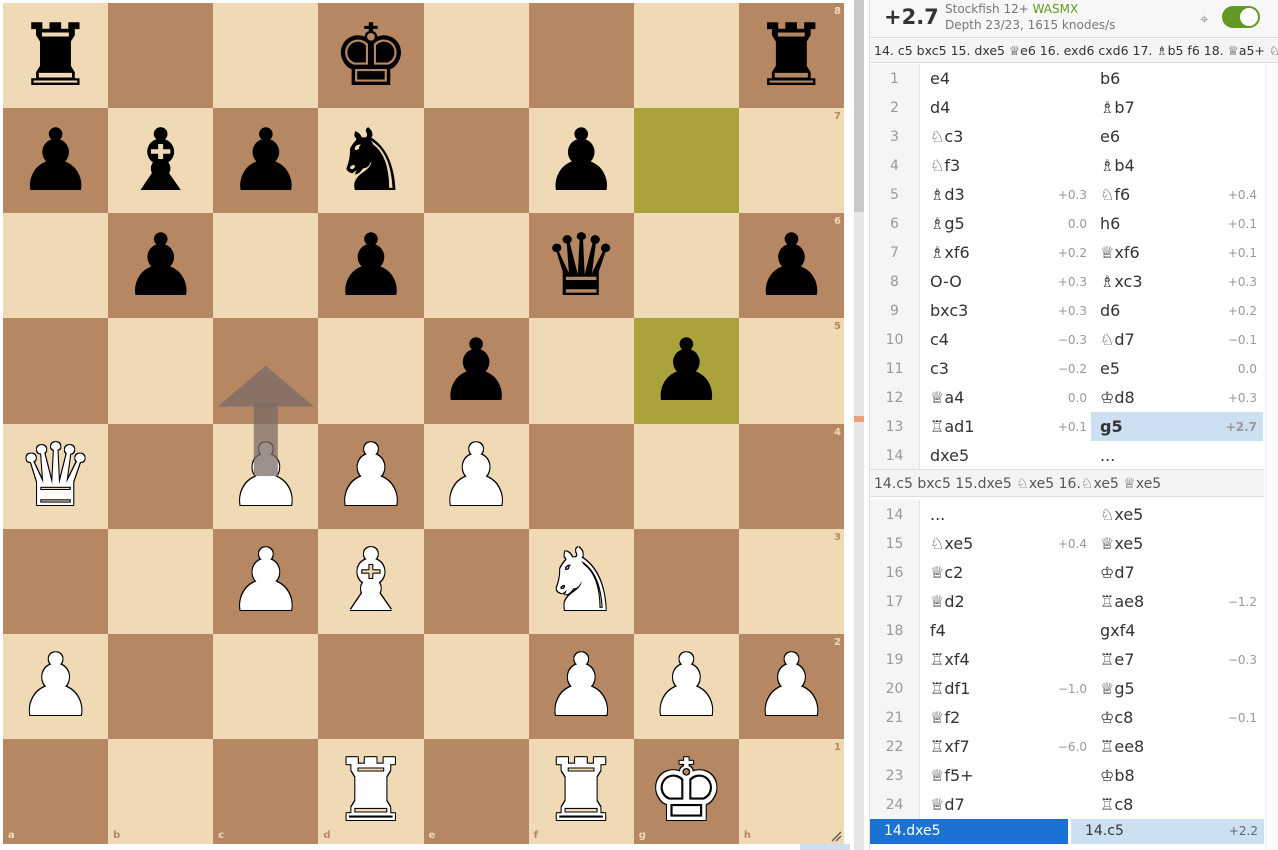  I want to click on black-move: ♘xe5, so click(1177, 514).